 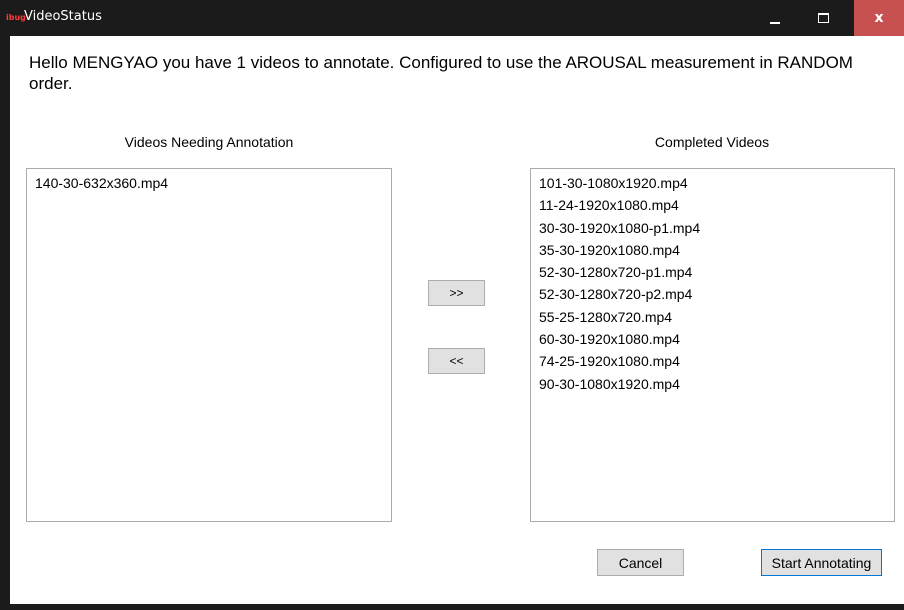 What do you see at coordinates (16, 17) in the screenshot?
I see `app-icon: ibug` at bounding box center [16, 17].